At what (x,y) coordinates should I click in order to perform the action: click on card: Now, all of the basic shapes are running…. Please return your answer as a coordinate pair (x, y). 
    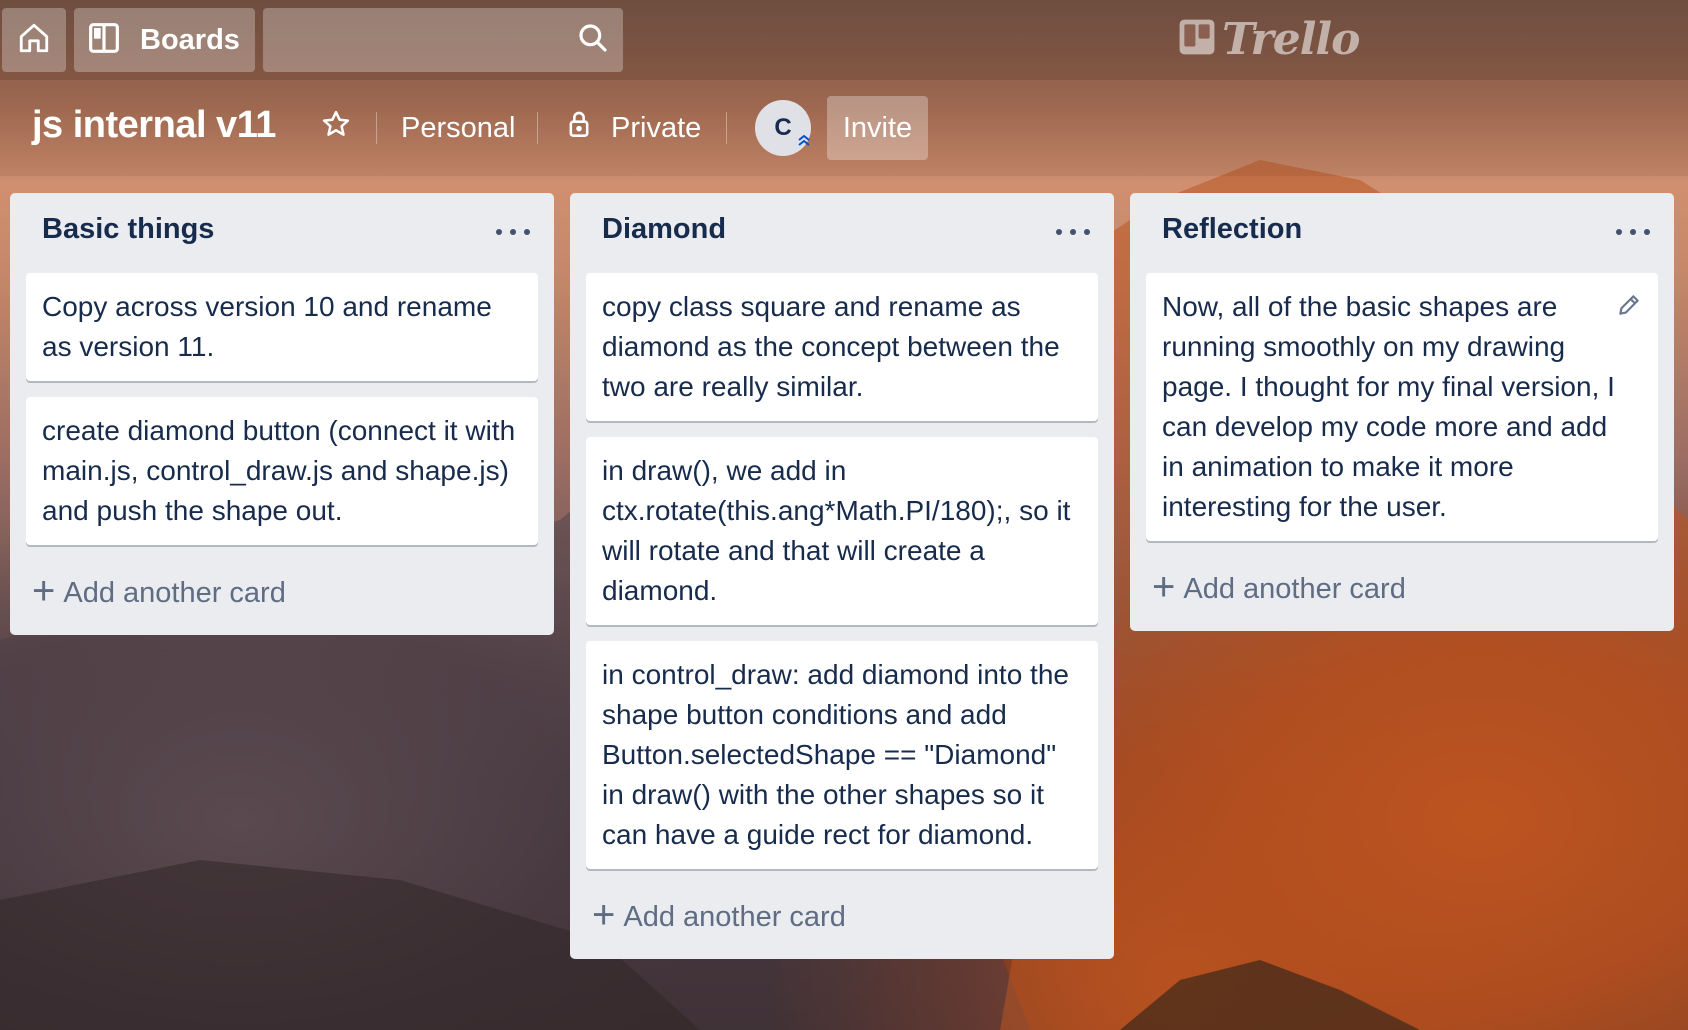
    Looking at the image, I should click on (1402, 407).